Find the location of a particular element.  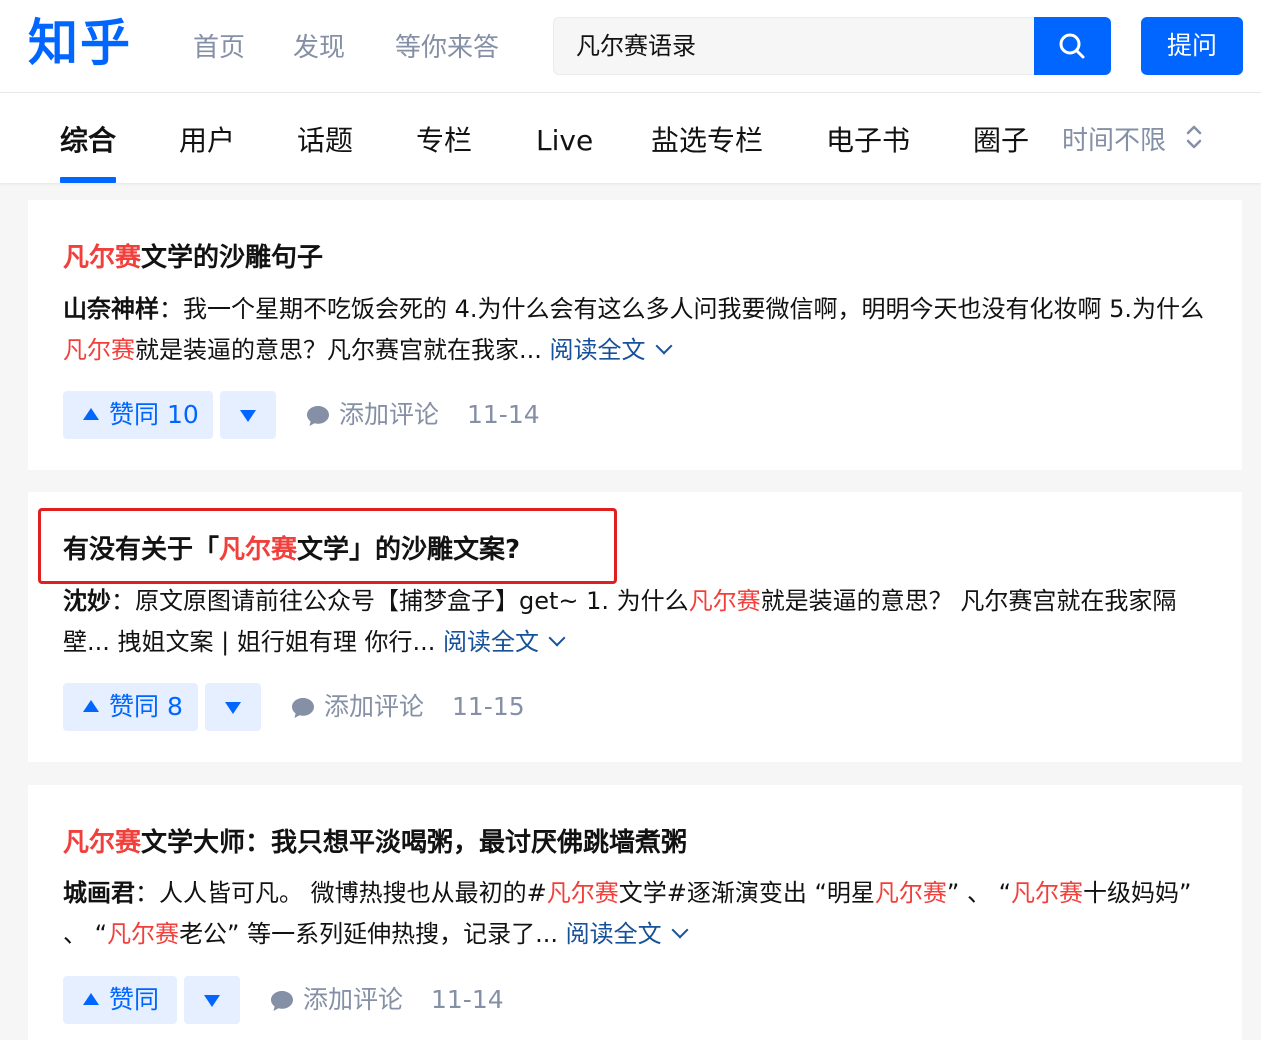

tab-circles: 圈子 is located at coordinates (1001, 141).